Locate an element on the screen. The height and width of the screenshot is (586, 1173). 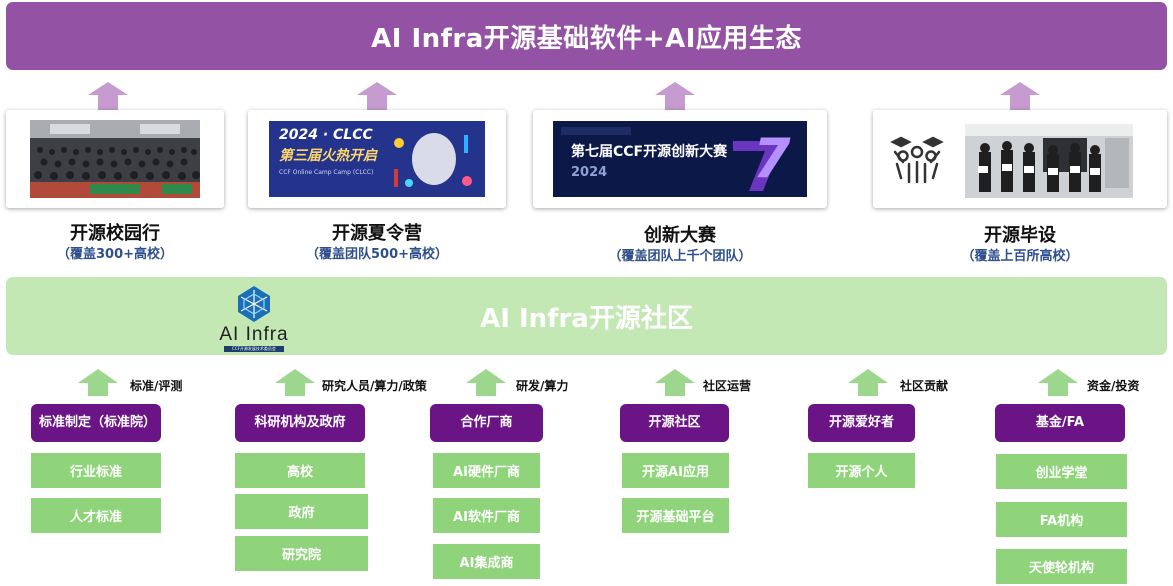
stakeholder-header-label: 合作厂商 is located at coordinates (486, 422).